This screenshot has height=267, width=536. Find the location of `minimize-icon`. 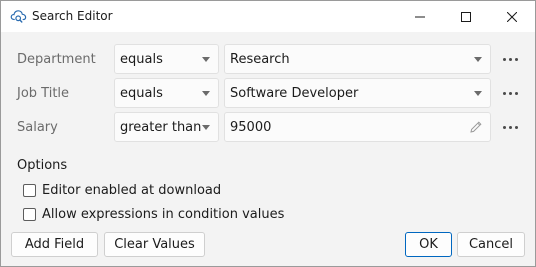

minimize-icon is located at coordinates (420, 17).